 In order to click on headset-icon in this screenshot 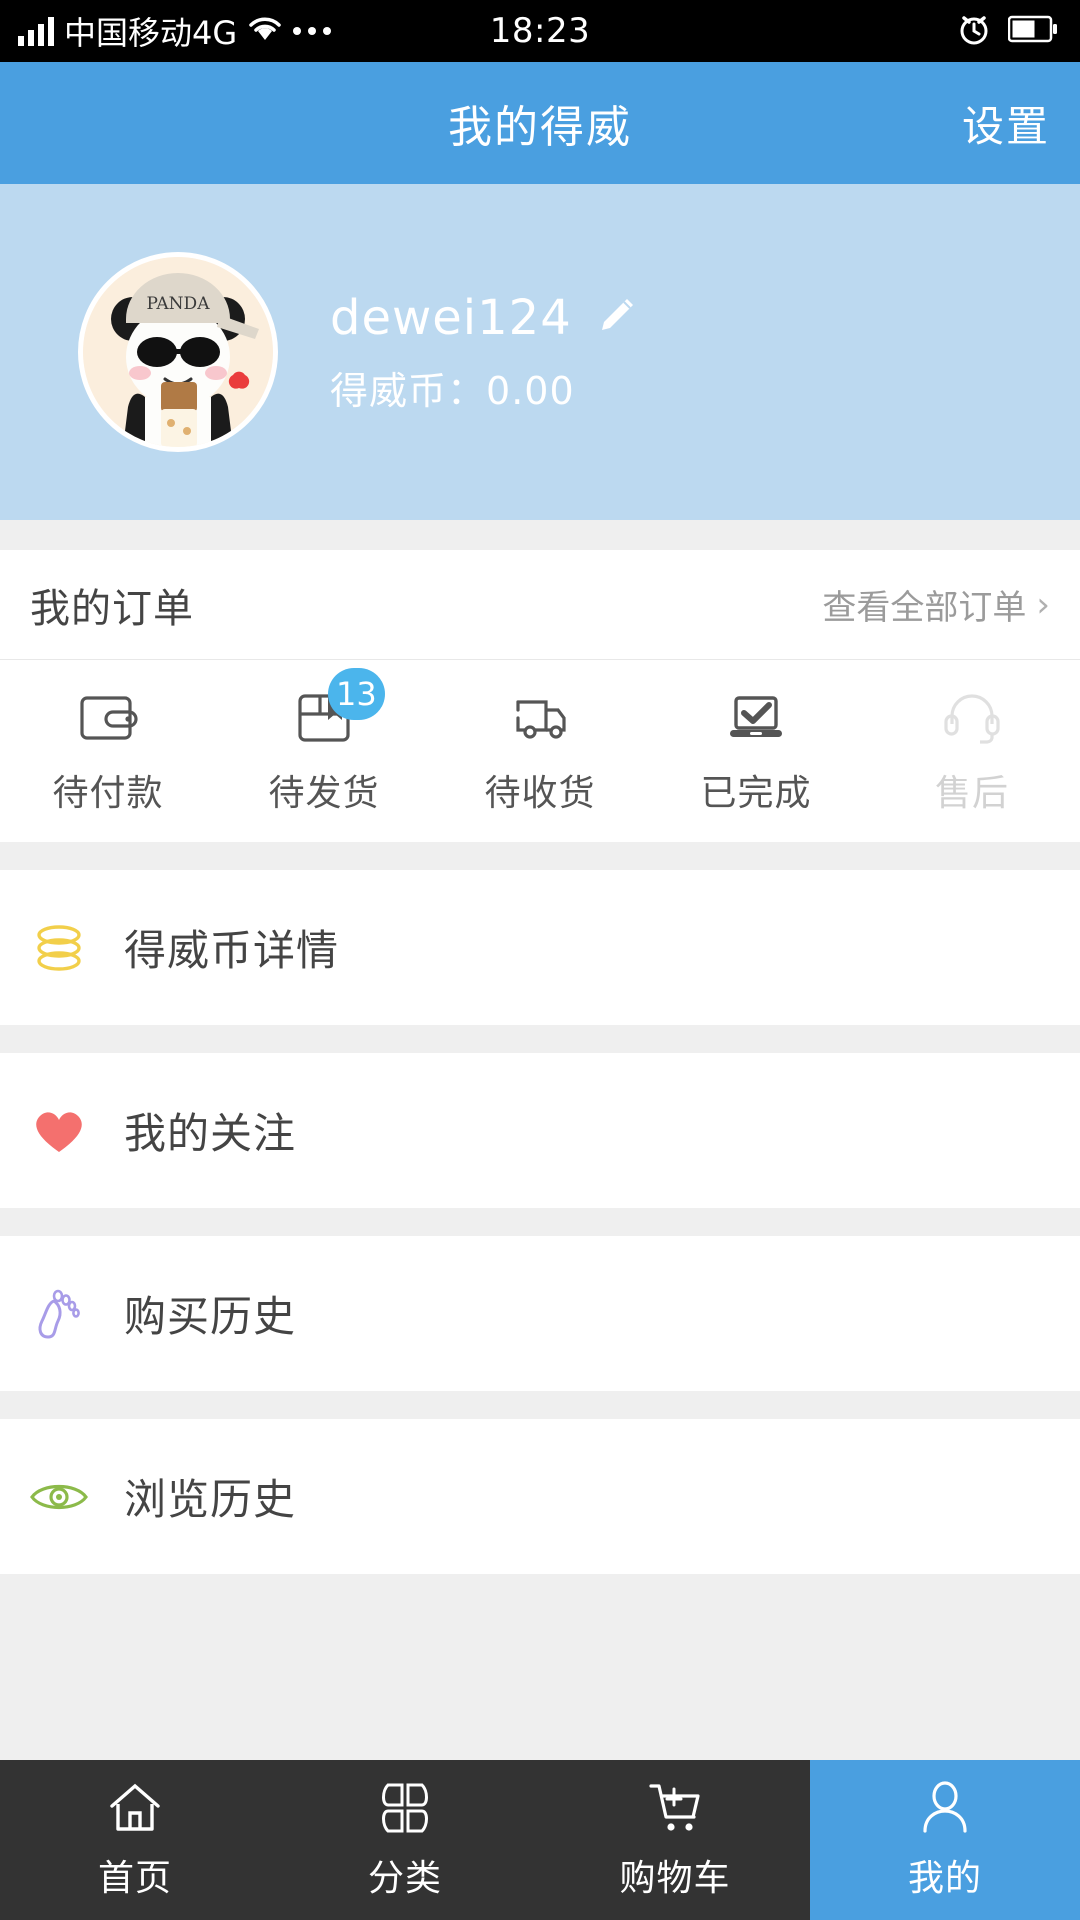, I will do `click(972, 718)`.